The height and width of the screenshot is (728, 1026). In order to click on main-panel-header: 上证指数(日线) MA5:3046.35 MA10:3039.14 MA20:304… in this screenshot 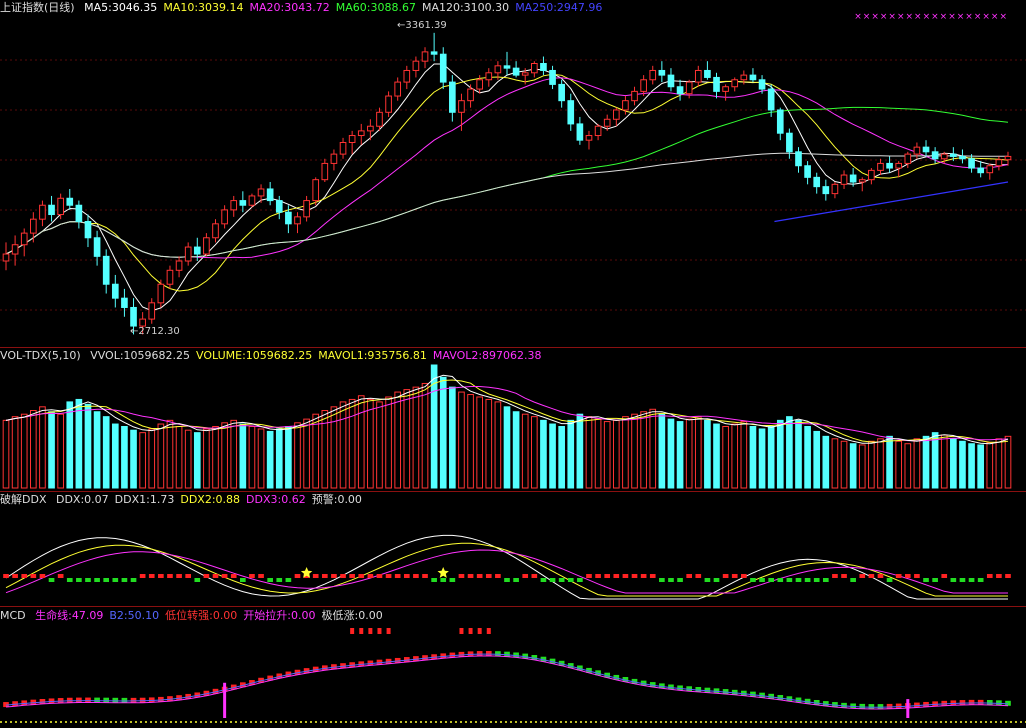, I will do `click(304, 7)`.